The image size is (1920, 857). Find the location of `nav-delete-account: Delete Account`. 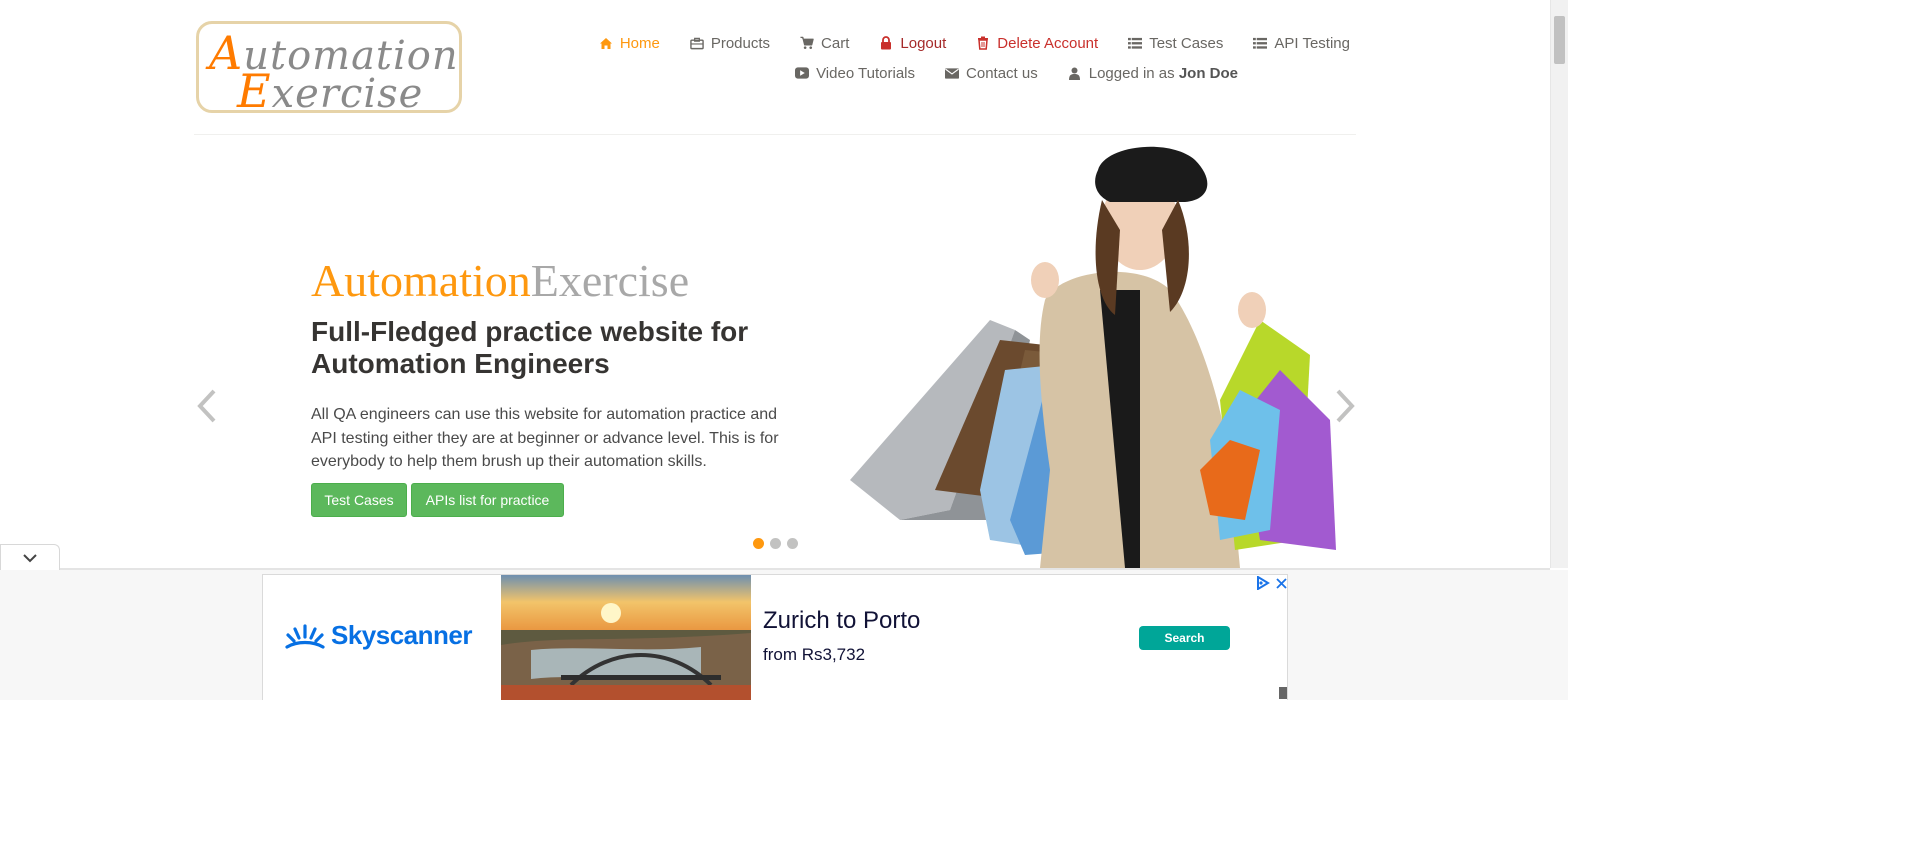

nav-delete-account: Delete Account is located at coordinates (1037, 43).